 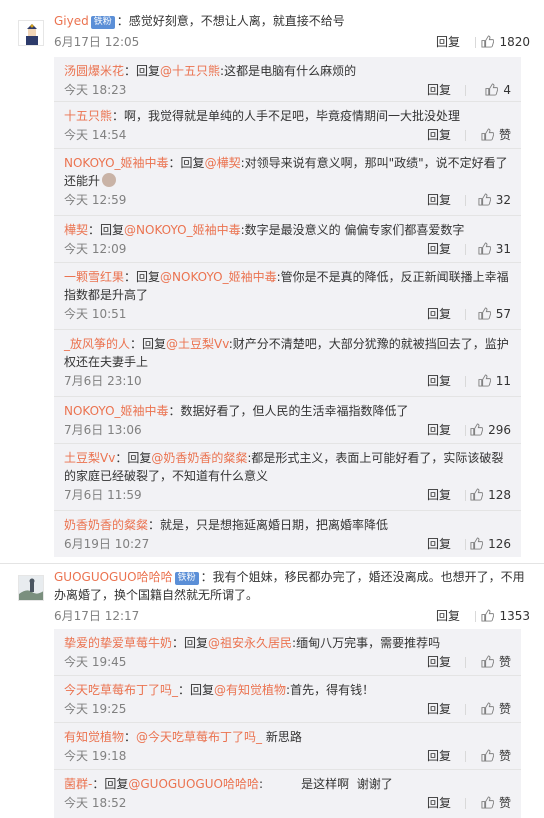 What do you see at coordinates (223, 163) in the screenshot?
I see `mention-link: @樺契` at bounding box center [223, 163].